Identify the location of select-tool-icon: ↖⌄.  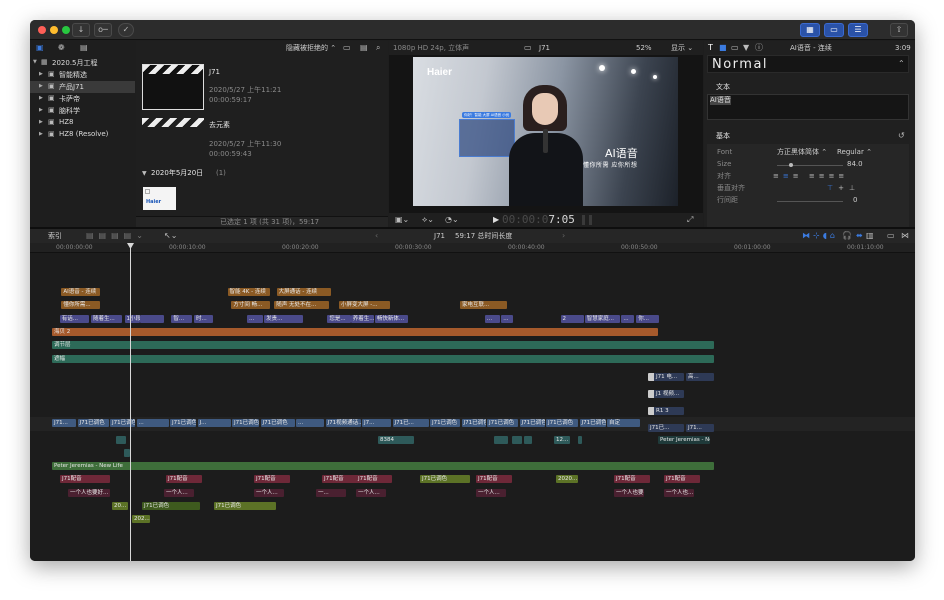
(170, 236).